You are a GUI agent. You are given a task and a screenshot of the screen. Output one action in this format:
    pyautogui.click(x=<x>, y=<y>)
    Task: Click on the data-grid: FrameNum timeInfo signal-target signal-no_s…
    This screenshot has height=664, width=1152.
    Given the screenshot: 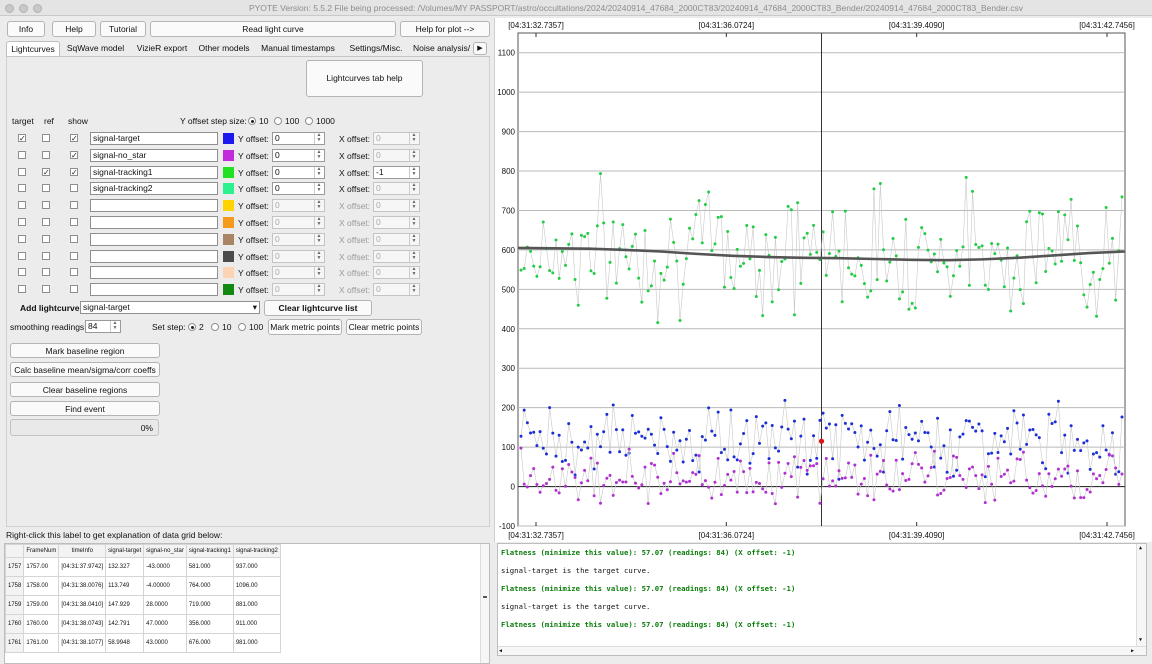 What is the action you would take?
    pyautogui.click(x=247, y=603)
    